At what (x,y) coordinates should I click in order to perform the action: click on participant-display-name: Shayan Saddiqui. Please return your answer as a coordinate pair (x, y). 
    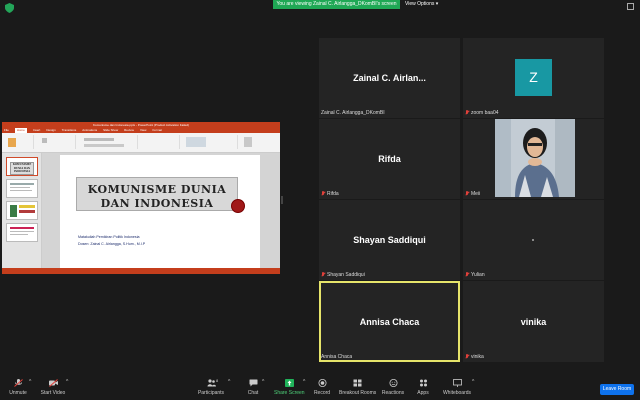
    Looking at the image, I should click on (389, 240).